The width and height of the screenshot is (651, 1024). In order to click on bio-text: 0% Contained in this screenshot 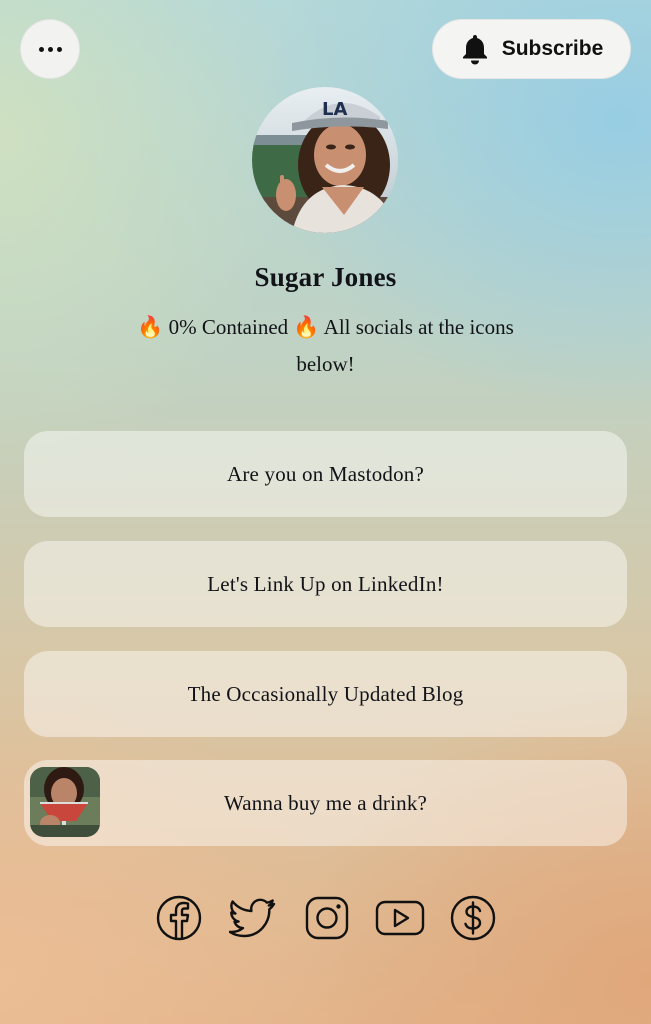, I will do `click(228, 327)`.